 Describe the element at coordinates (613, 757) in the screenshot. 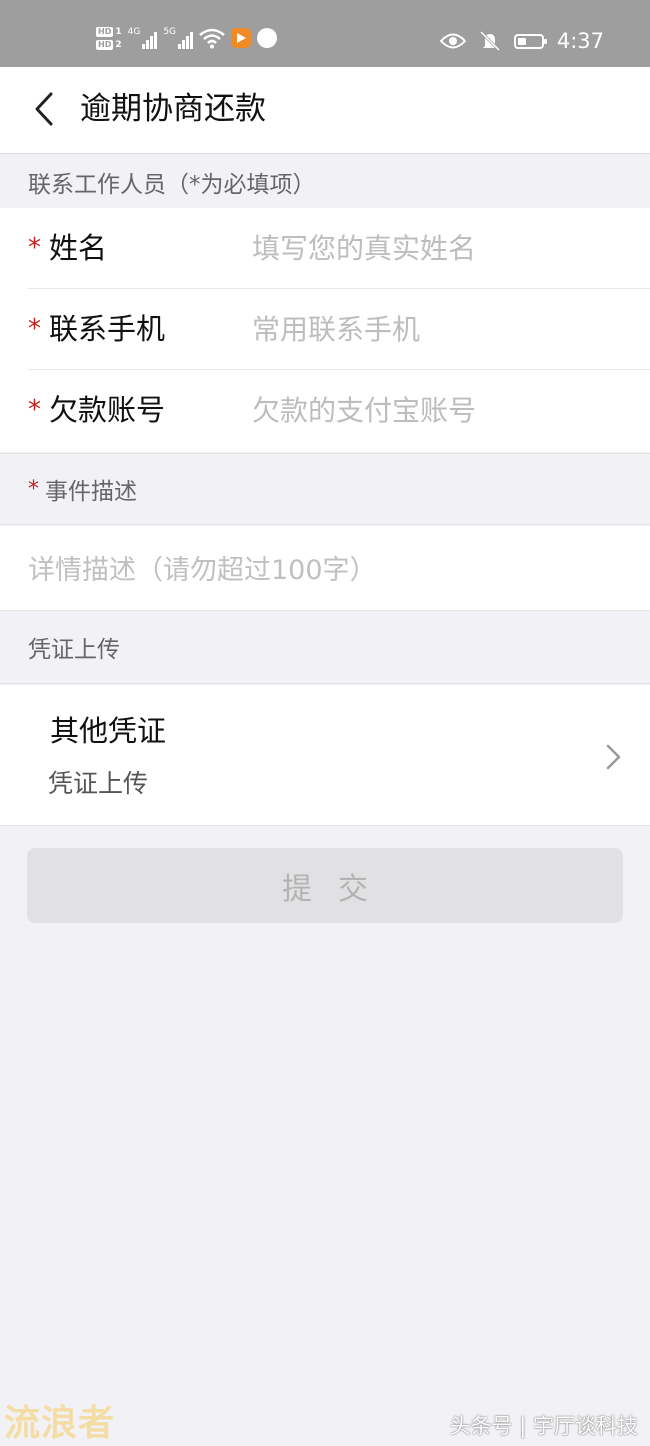

I see `chevron-right-icon` at that location.